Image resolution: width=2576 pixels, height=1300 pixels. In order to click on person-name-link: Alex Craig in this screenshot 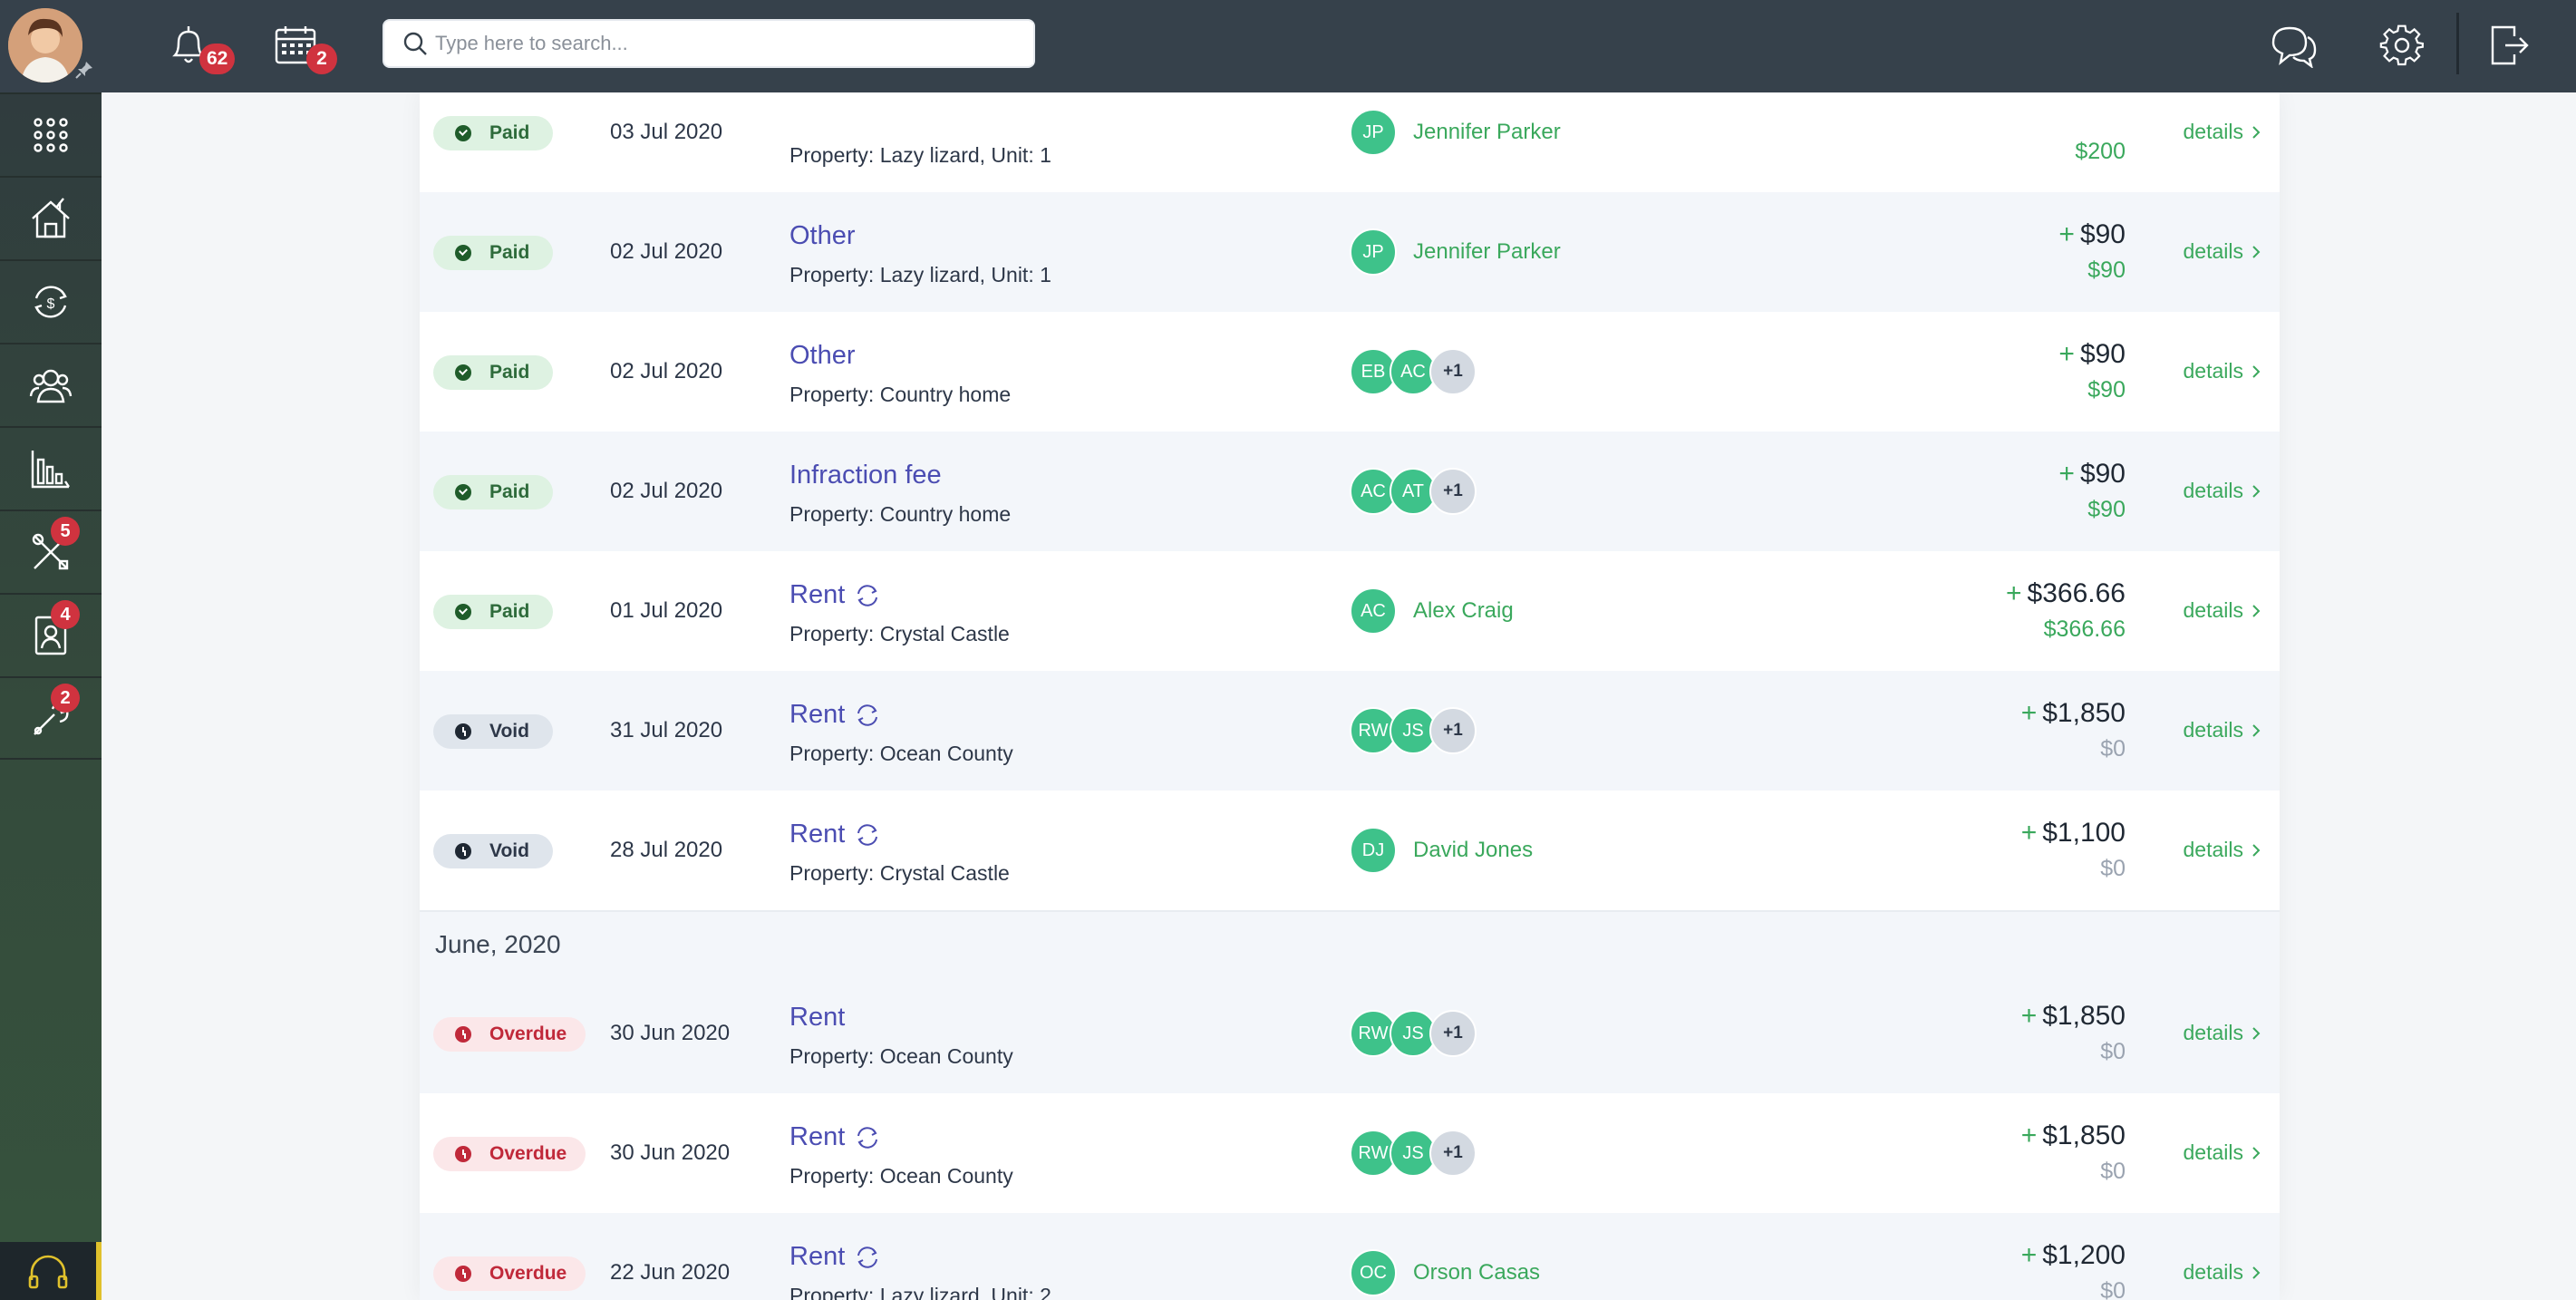, I will do `click(1463, 611)`.